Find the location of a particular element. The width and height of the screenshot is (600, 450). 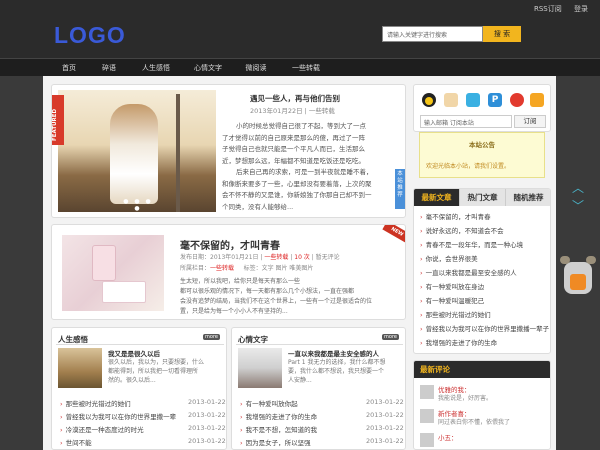

post-image is located at coordinates (113, 273).